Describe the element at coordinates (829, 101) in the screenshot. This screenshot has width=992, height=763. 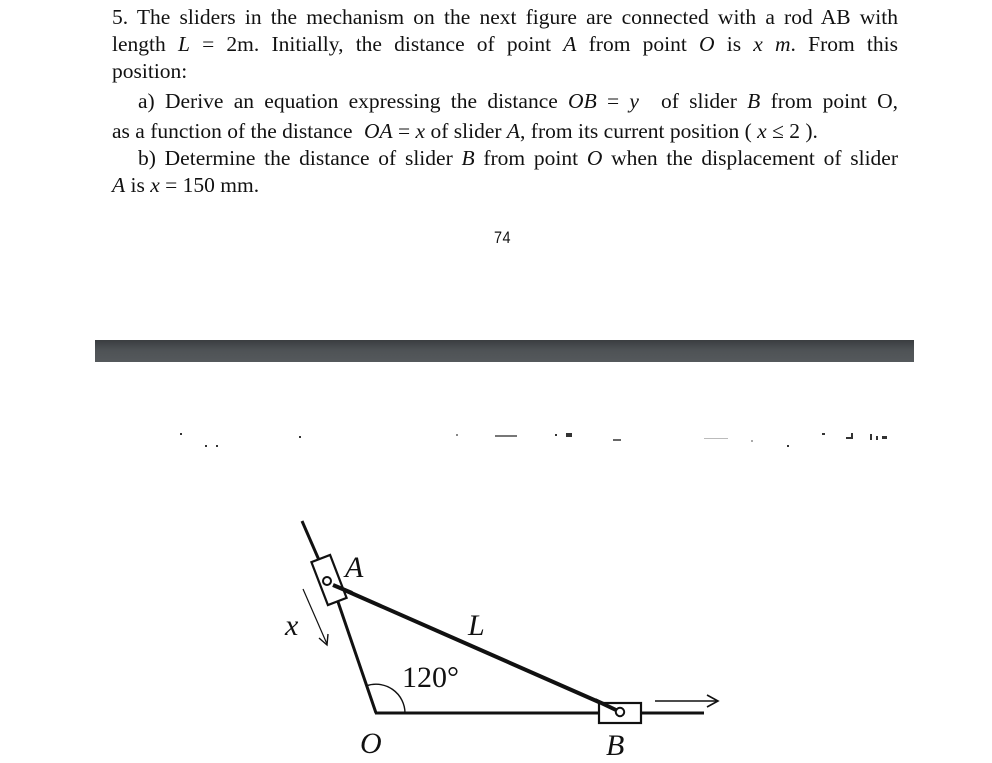
I see `text-fragment: from point O,` at that location.